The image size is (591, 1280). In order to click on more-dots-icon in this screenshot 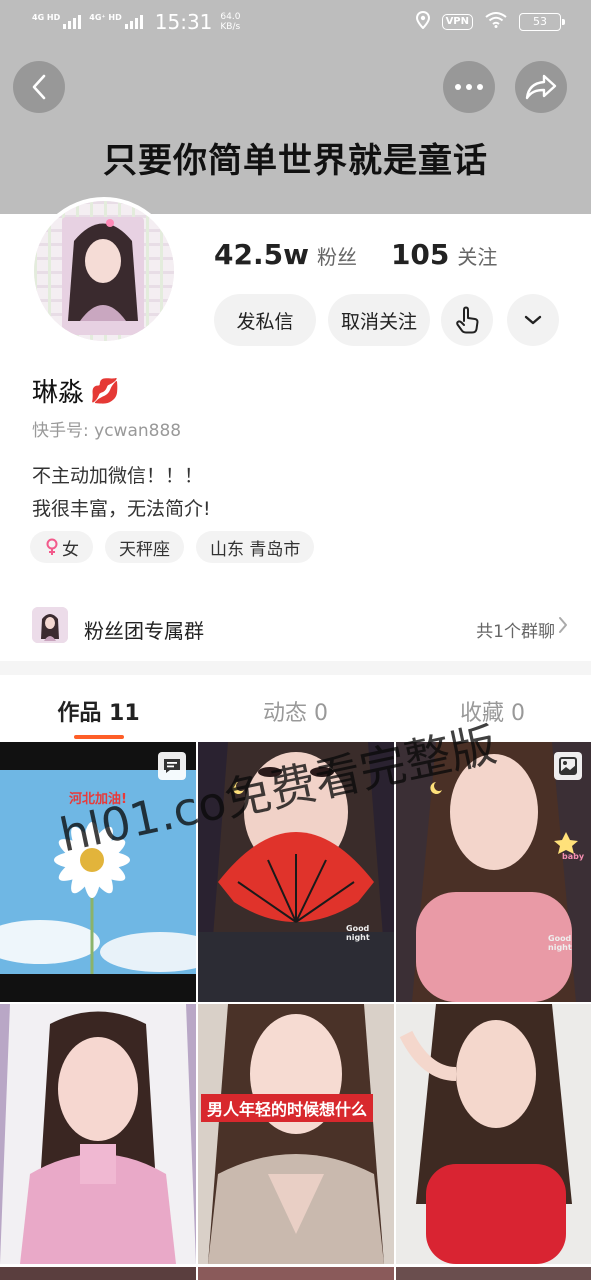, I will do `click(469, 87)`.